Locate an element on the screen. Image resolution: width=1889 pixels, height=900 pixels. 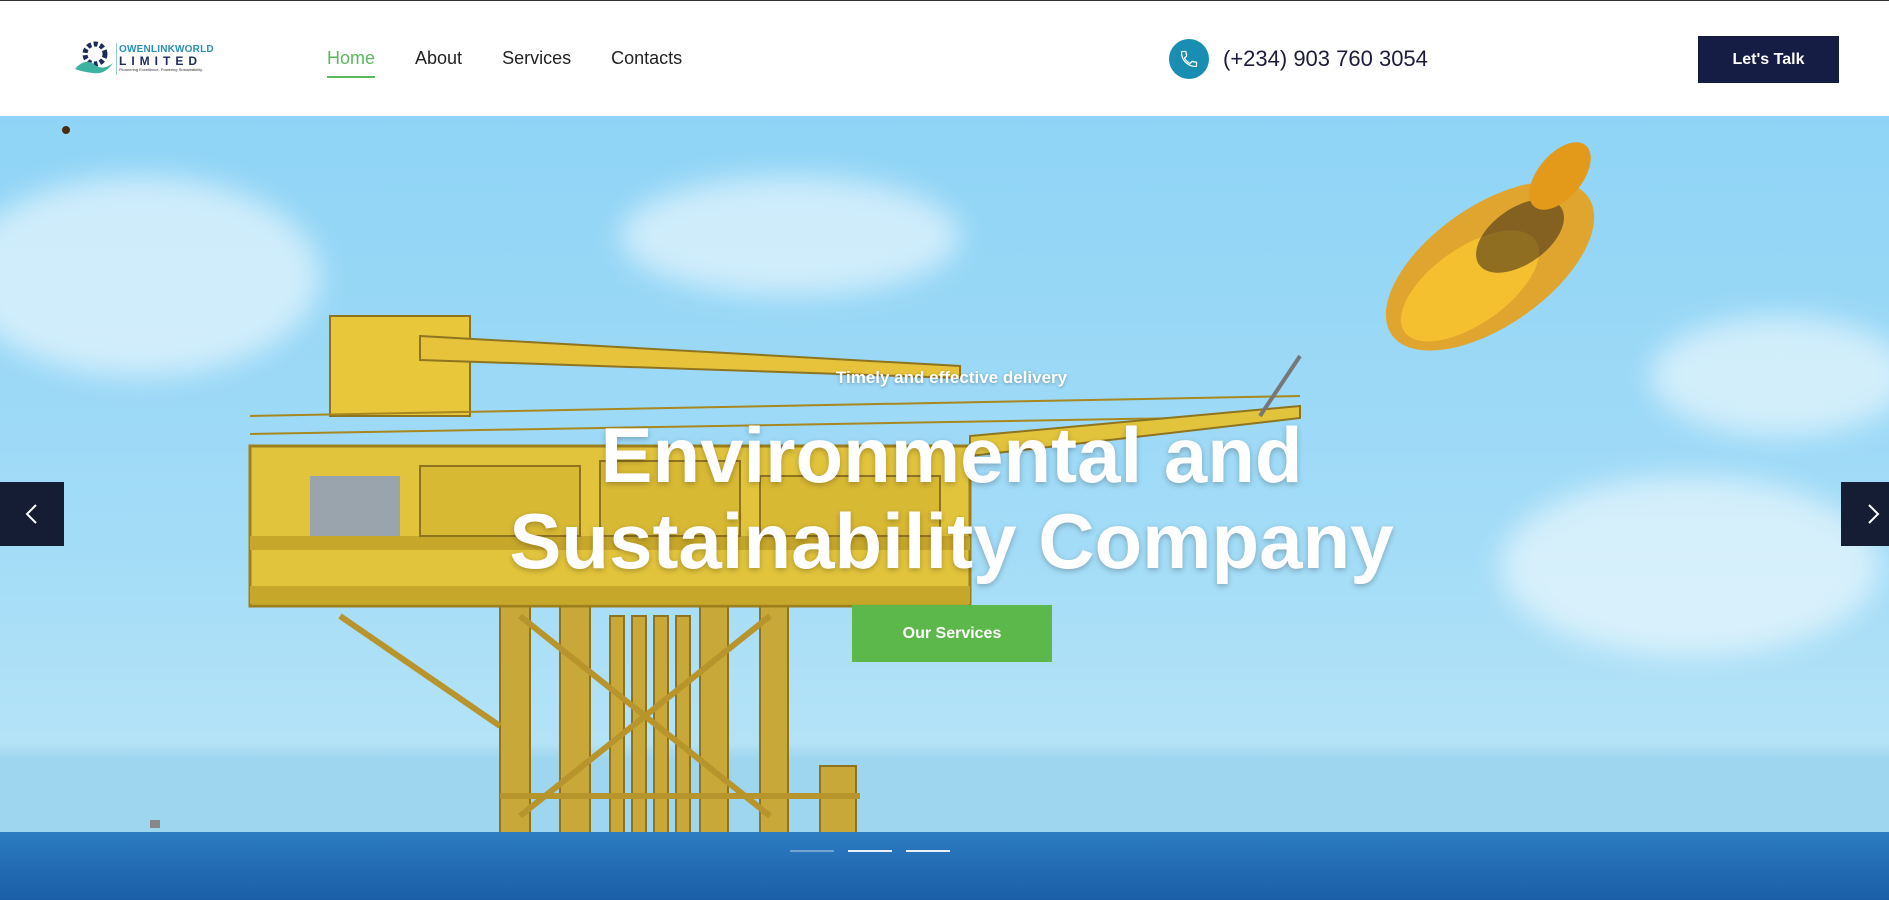
slider-indicators is located at coordinates (870, 851).